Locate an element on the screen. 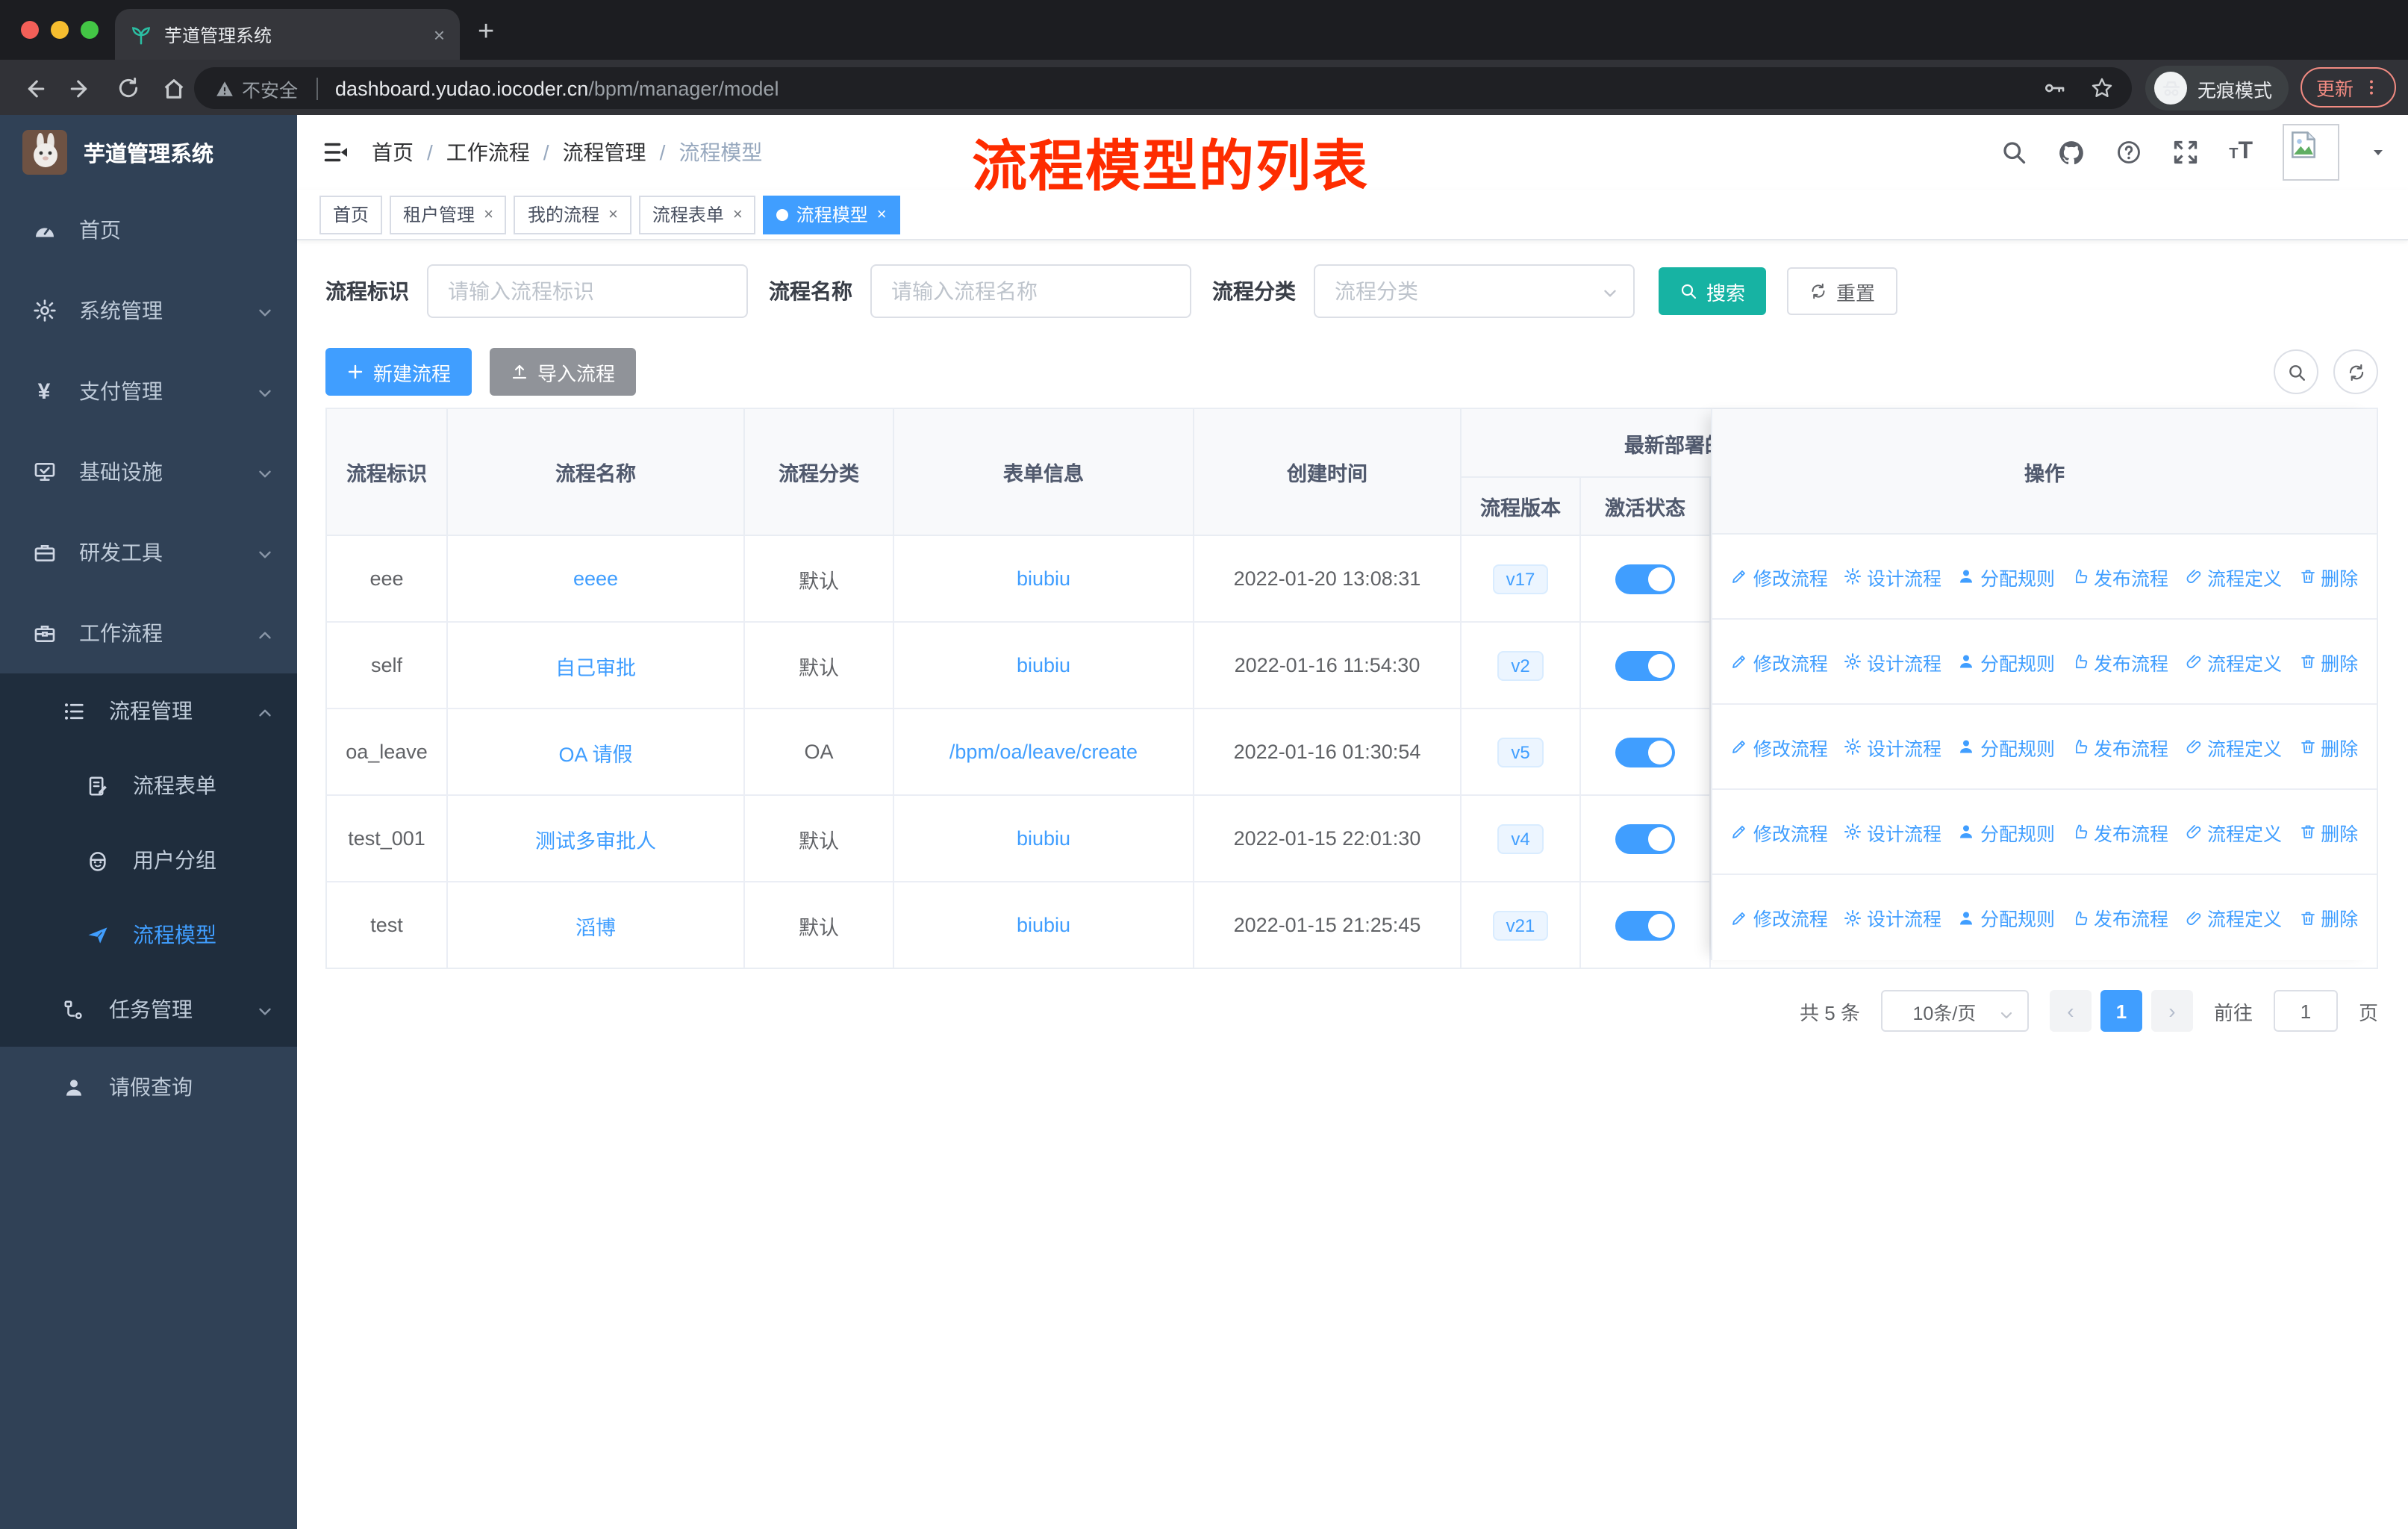  help-icon is located at coordinates (2128, 152).